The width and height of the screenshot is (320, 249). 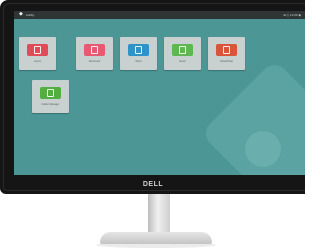 I want to click on tile-powerpoint: PowerPoint, so click(x=226, y=53).